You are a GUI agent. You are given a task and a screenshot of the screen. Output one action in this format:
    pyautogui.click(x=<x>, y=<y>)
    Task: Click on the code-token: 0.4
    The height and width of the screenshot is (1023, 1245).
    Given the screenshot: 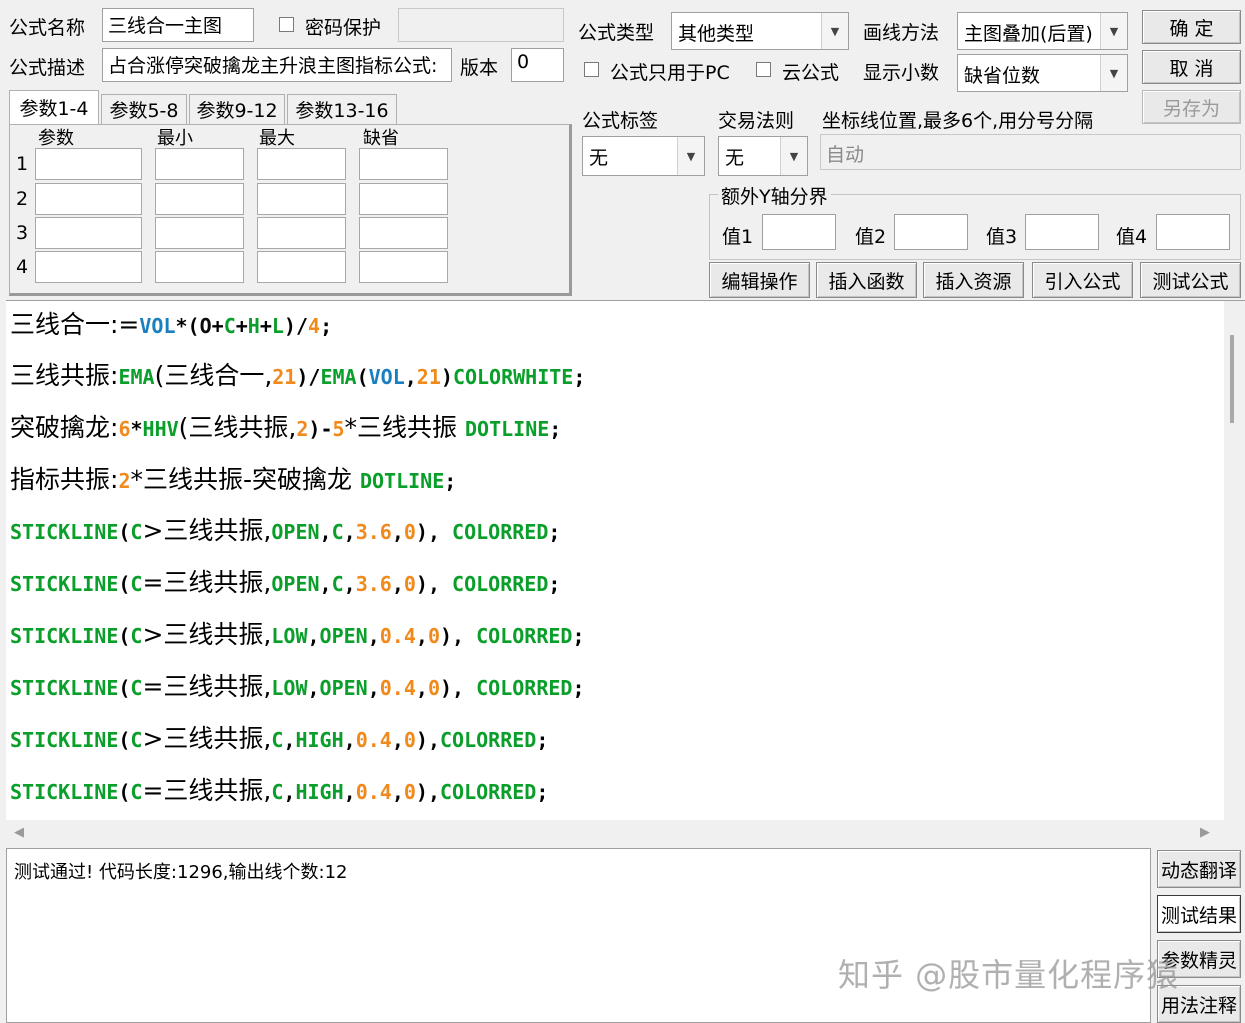 What is the action you would take?
    pyautogui.click(x=373, y=740)
    